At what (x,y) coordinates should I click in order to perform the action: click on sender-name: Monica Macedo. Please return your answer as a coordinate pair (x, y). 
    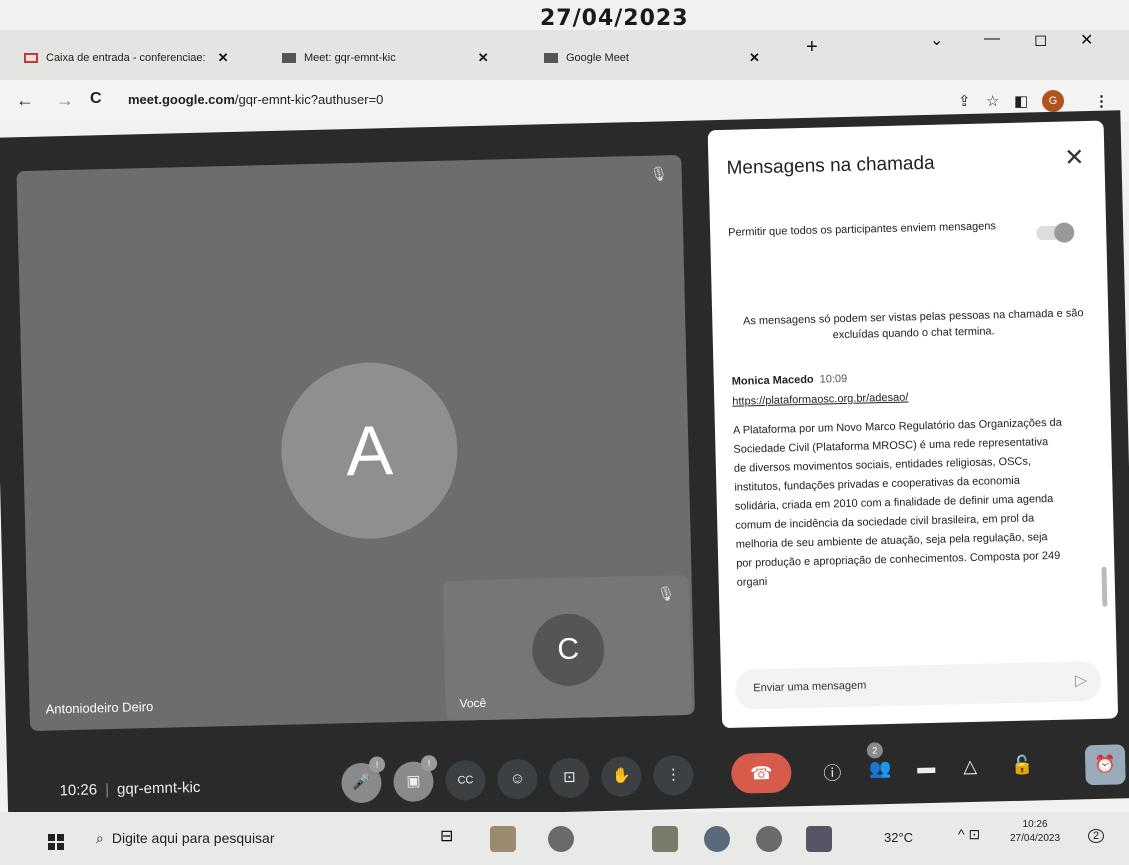
    Looking at the image, I should click on (772, 380).